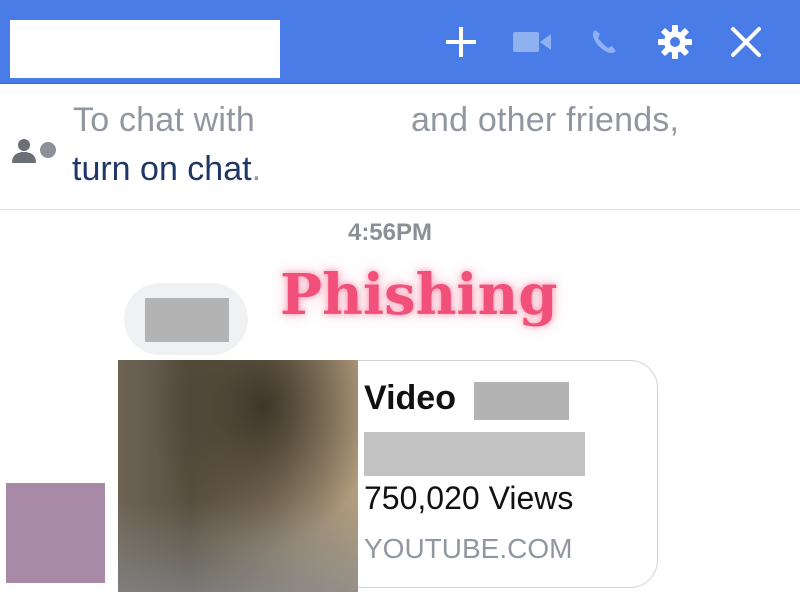  Describe the element at coordinates (545, 120) in the screenshot. I see `notice-text-after: and other friends,` at that location.